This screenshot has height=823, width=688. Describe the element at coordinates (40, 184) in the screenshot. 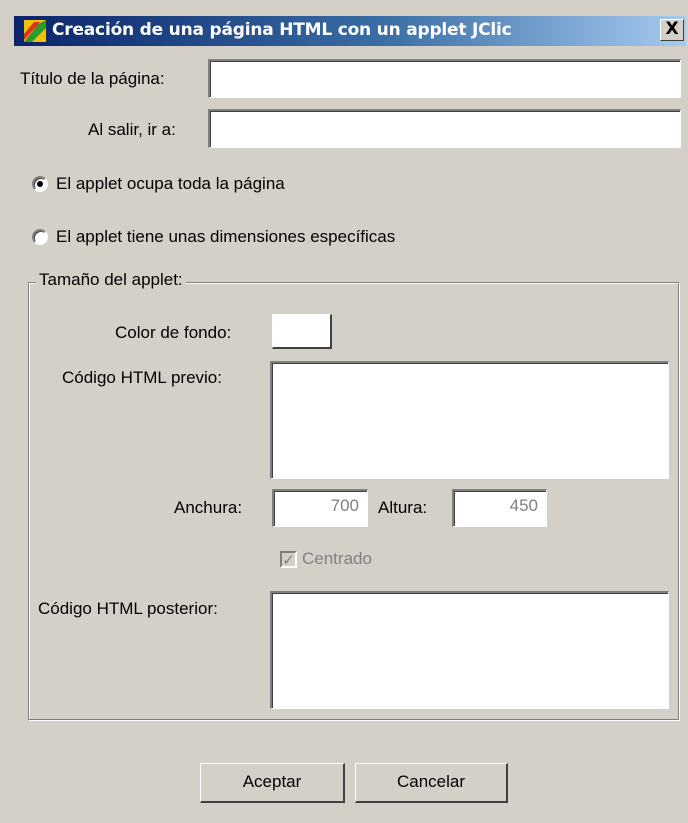

I see `radio-full-page-indicator` at that location.